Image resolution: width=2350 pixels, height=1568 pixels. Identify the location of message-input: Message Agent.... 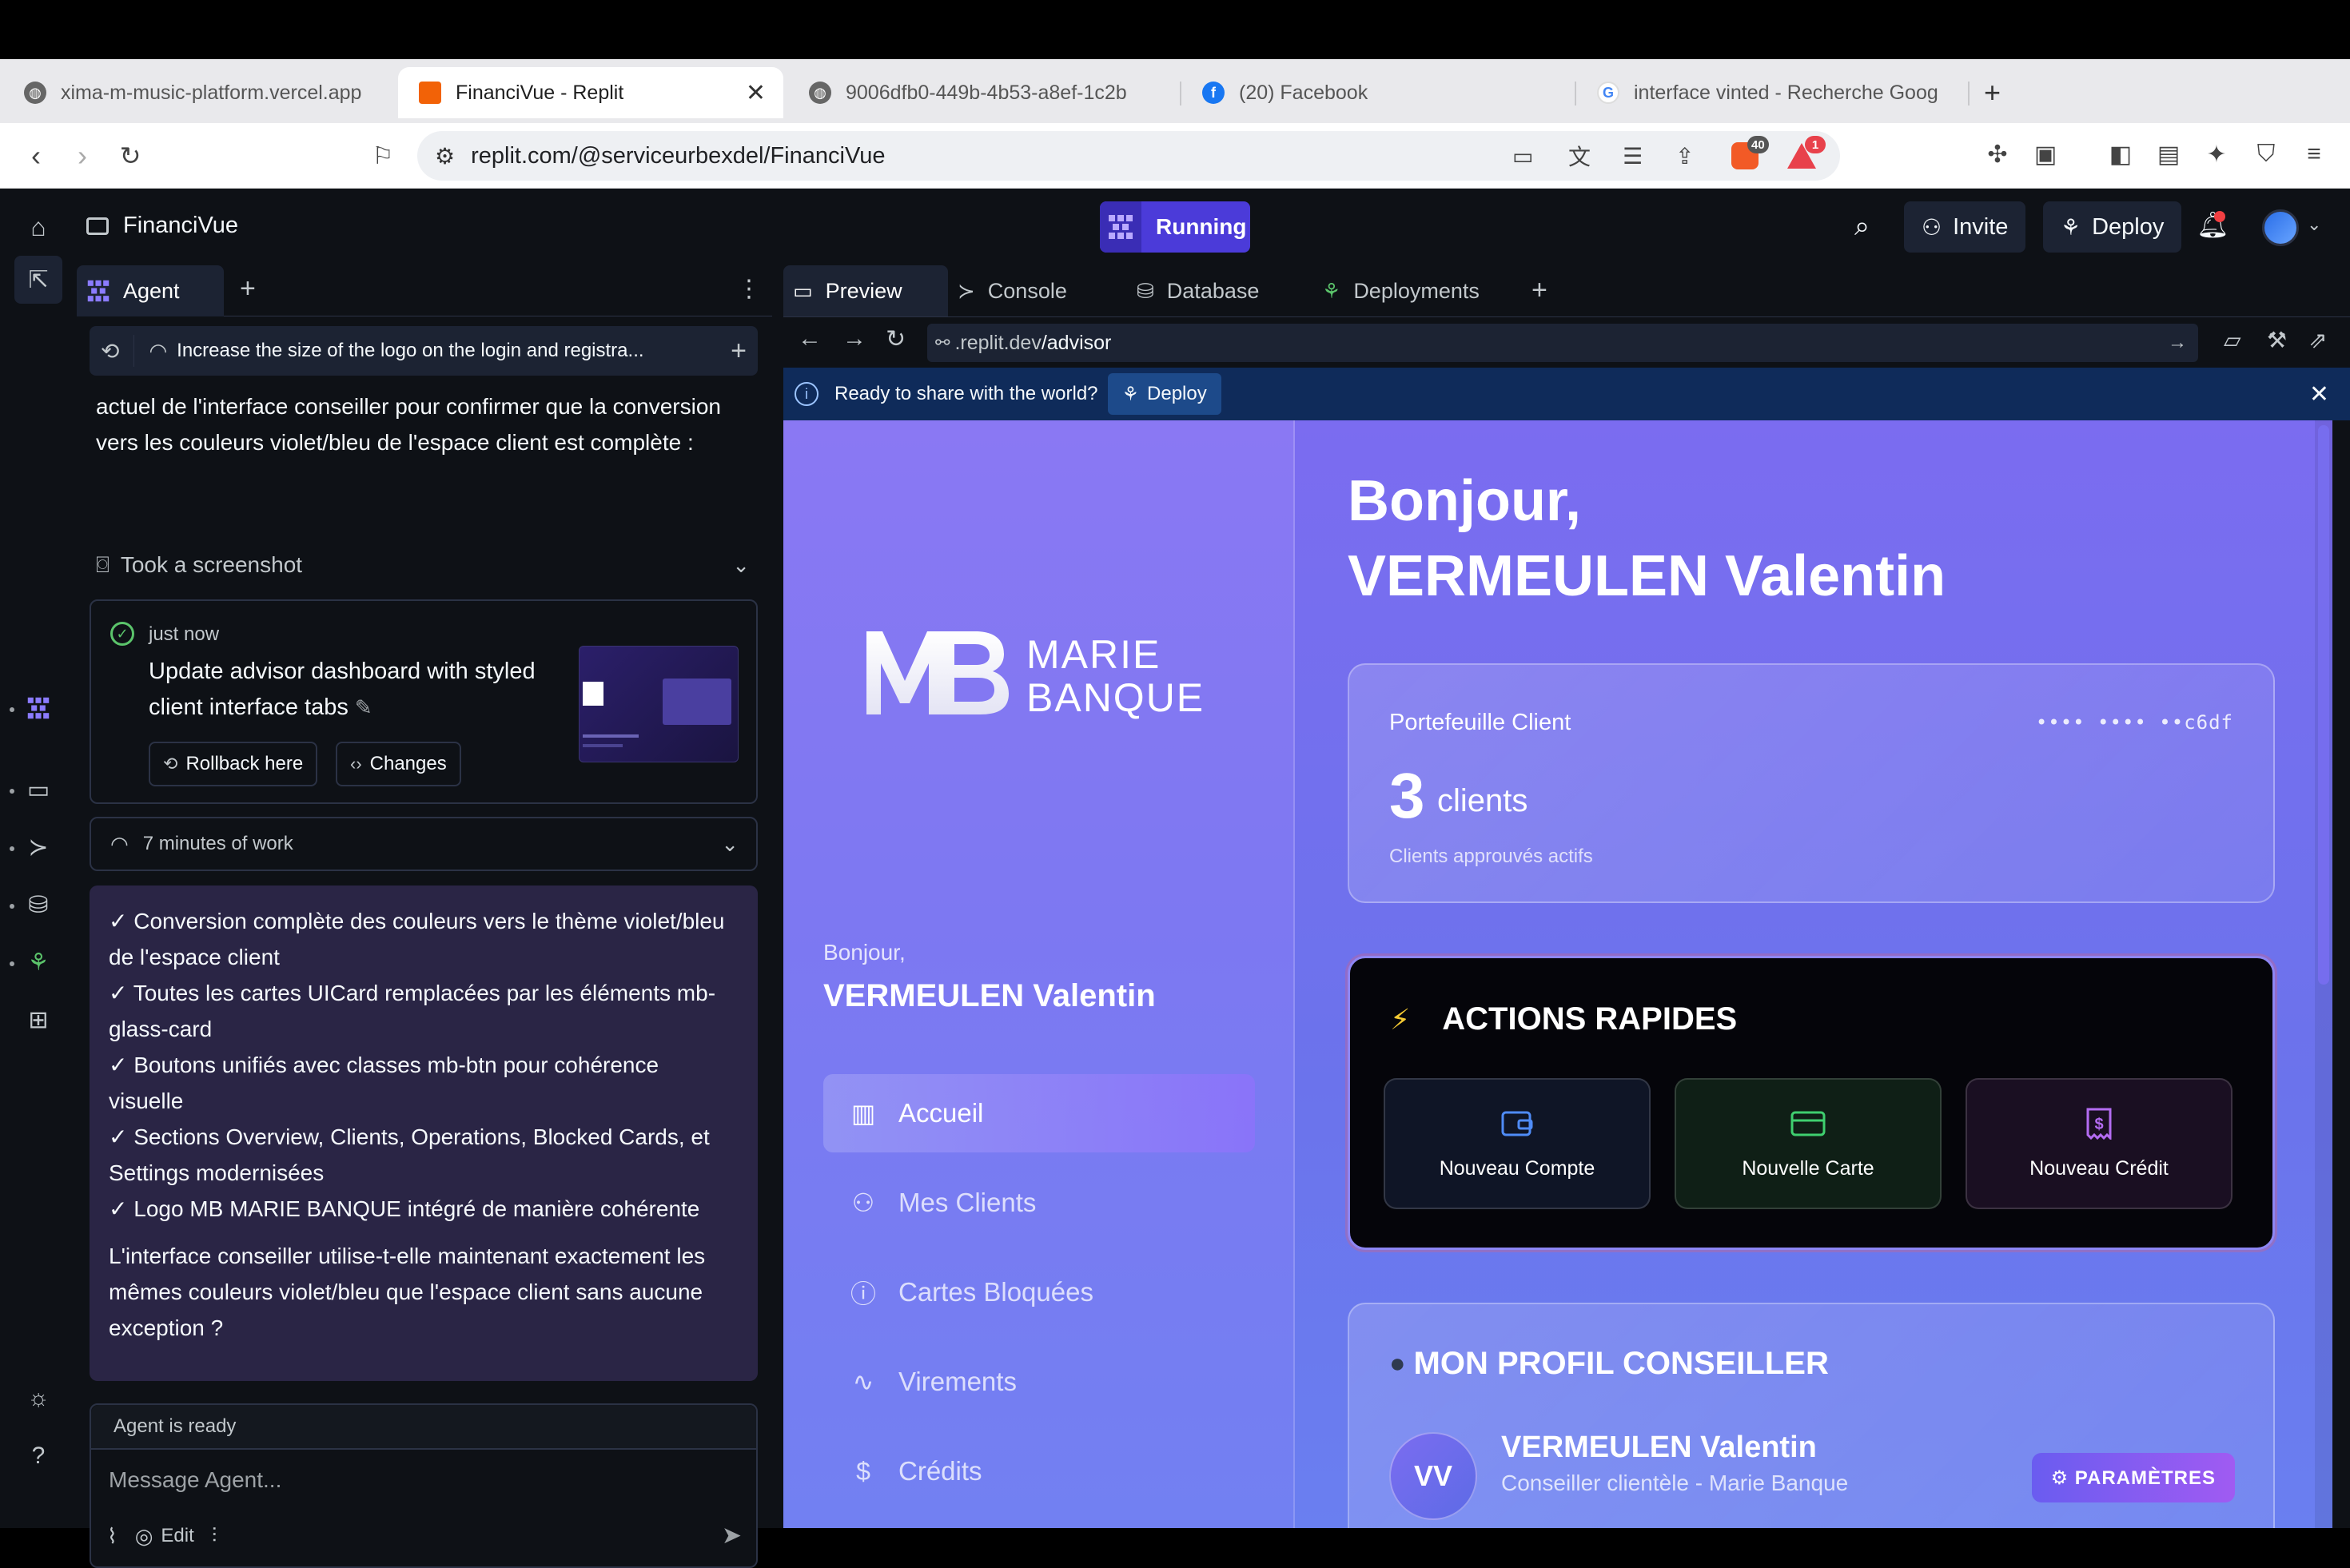
(195, 1480).